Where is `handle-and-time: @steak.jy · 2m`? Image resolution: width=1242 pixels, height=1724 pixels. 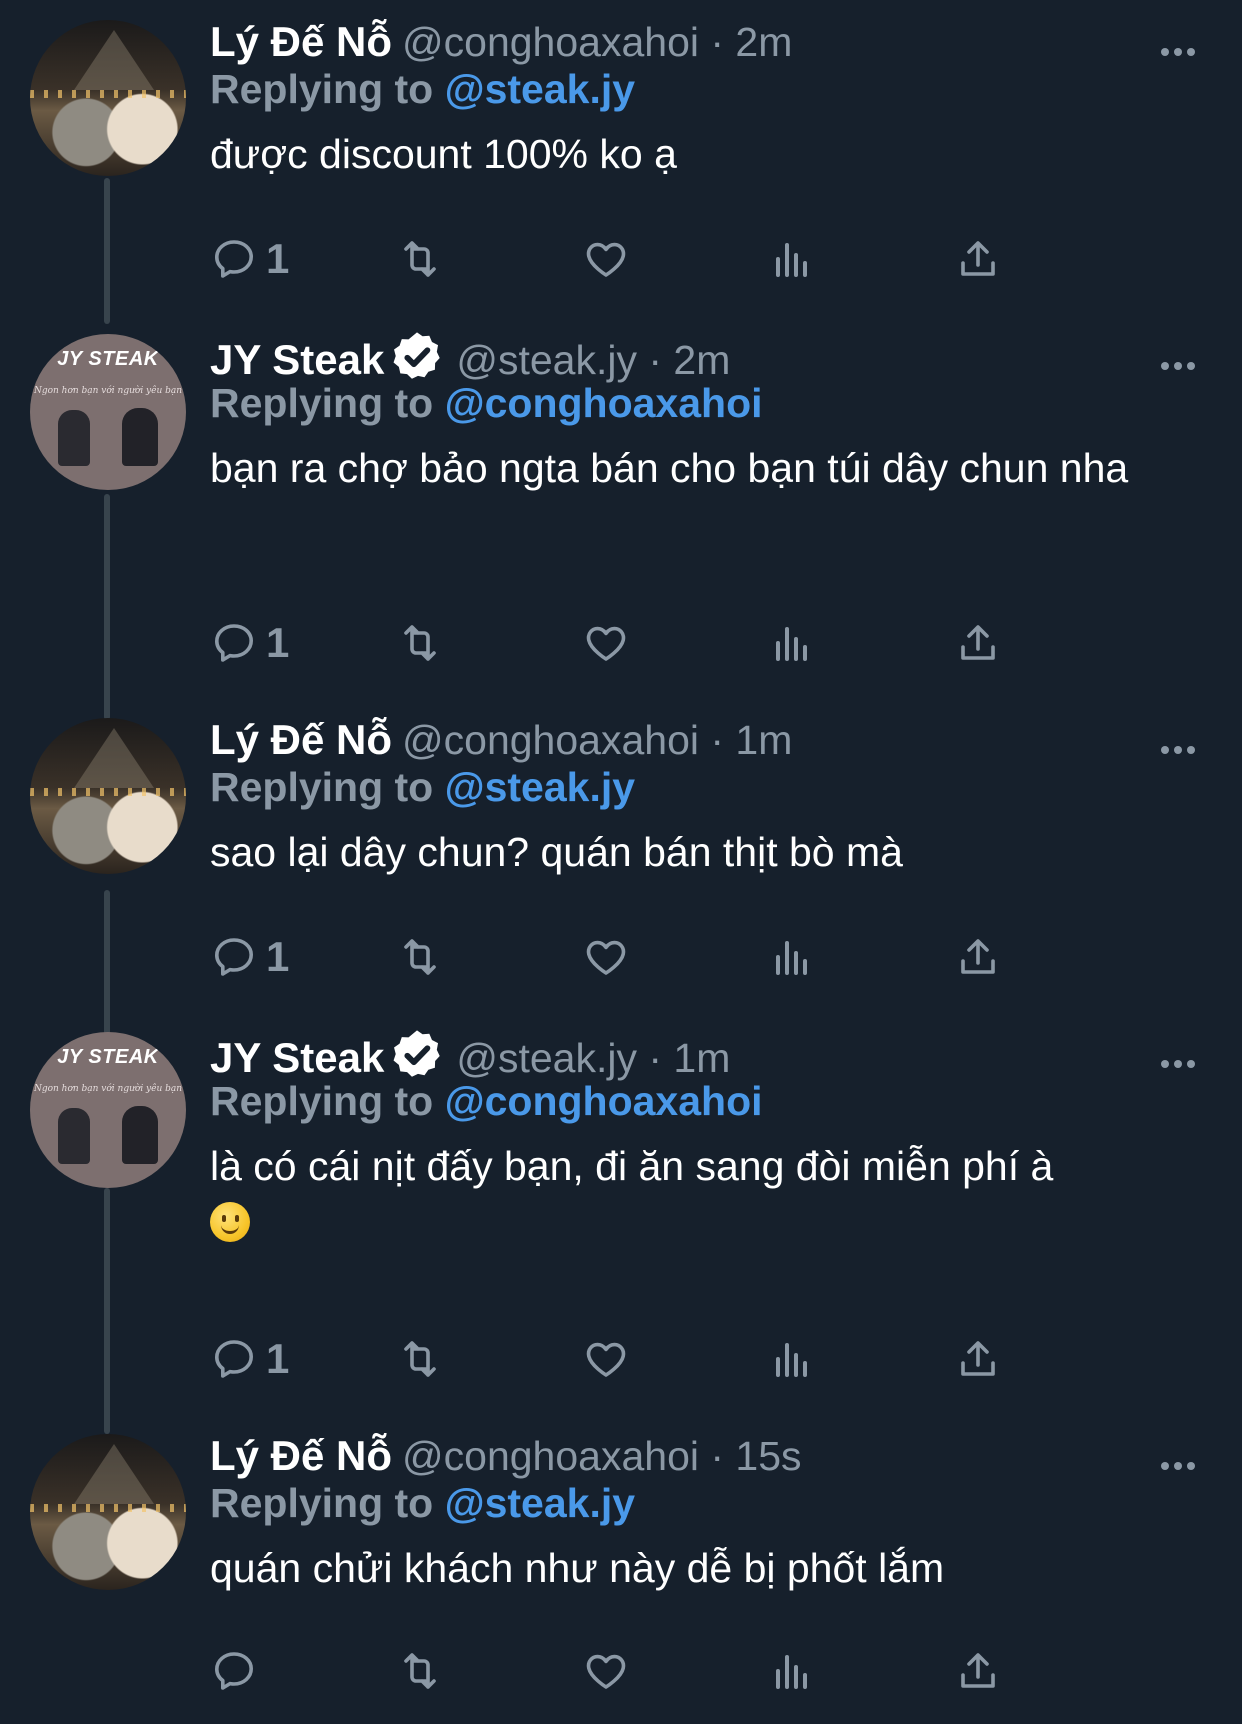
handle-and-time: @steak.jy · 2m is located at coordinates (593, 360).